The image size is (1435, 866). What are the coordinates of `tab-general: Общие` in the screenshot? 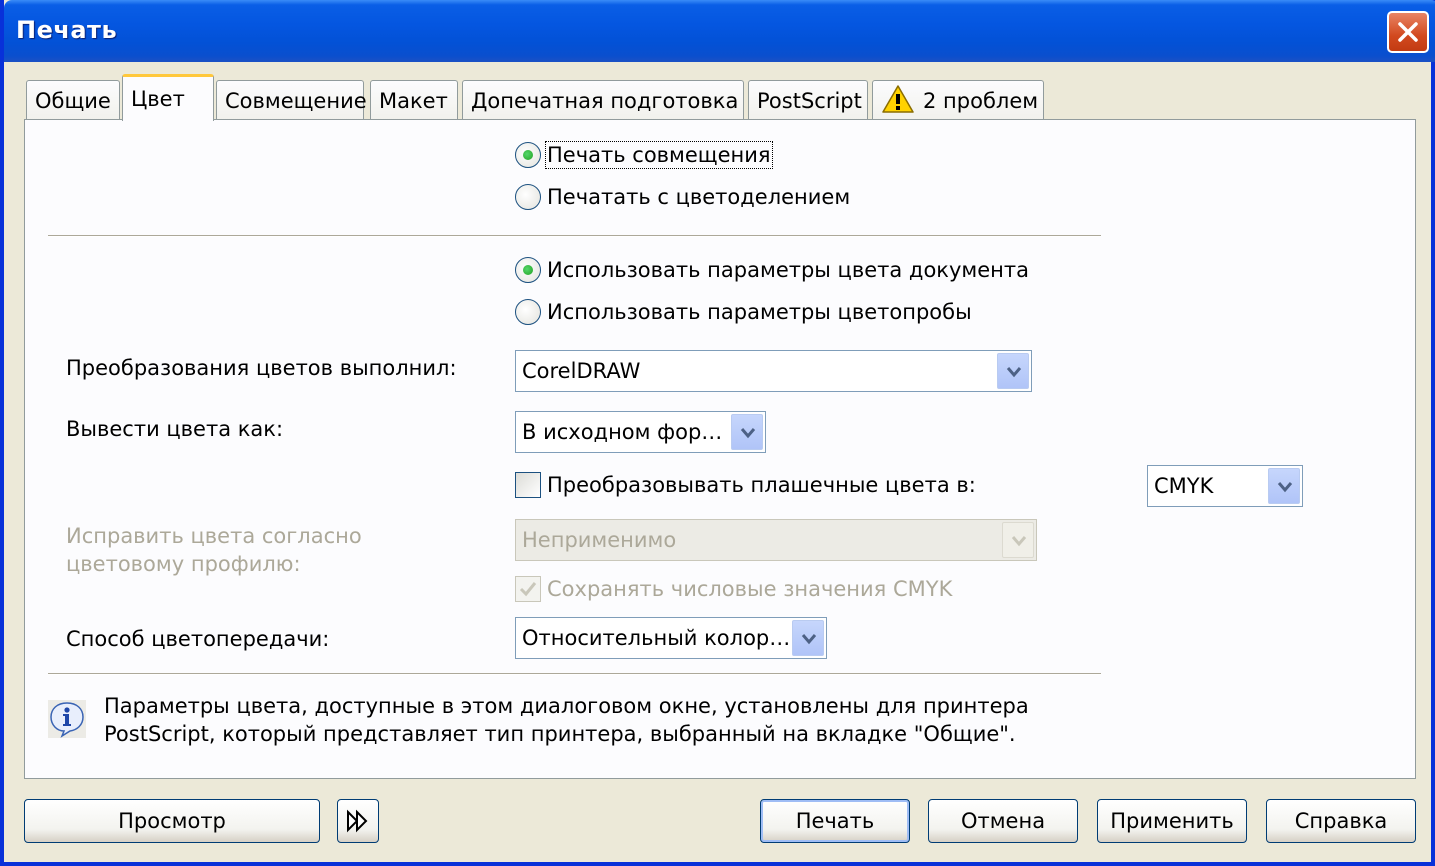 It's located at (73, 100).